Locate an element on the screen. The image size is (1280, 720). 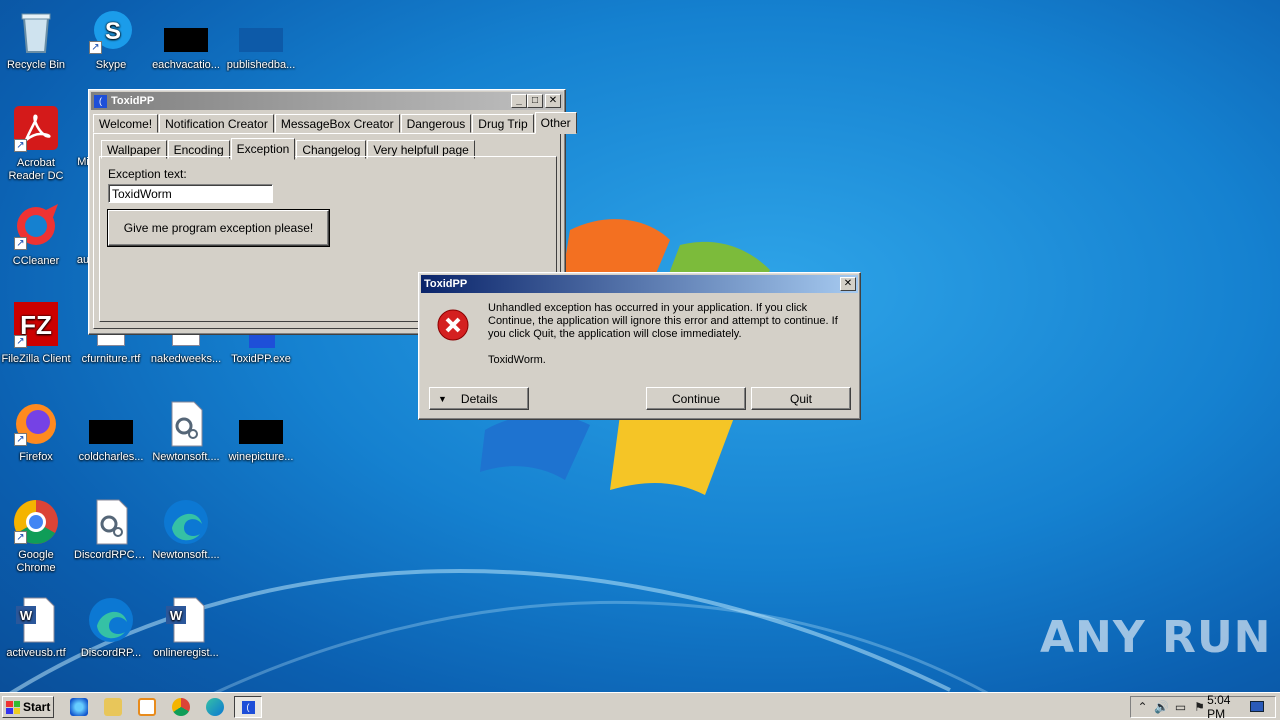
ccleaner-icon: ↗ is located at coordinates (36, 228).